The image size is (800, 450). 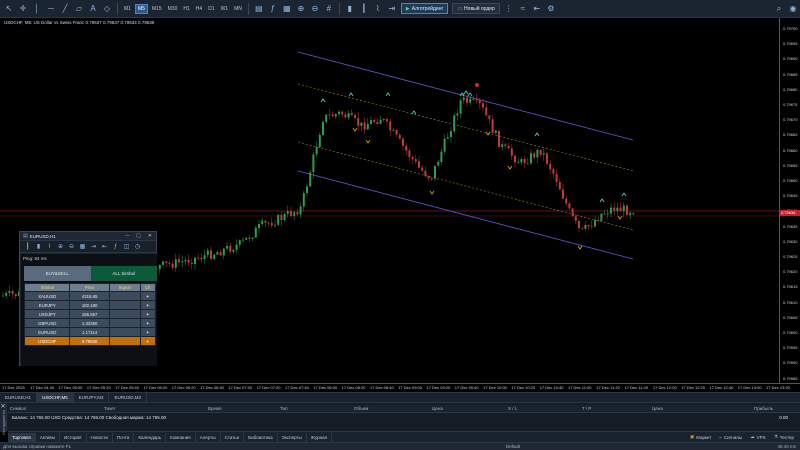 I want to click on toolbox-tab: История, so click(x=73, y=437).